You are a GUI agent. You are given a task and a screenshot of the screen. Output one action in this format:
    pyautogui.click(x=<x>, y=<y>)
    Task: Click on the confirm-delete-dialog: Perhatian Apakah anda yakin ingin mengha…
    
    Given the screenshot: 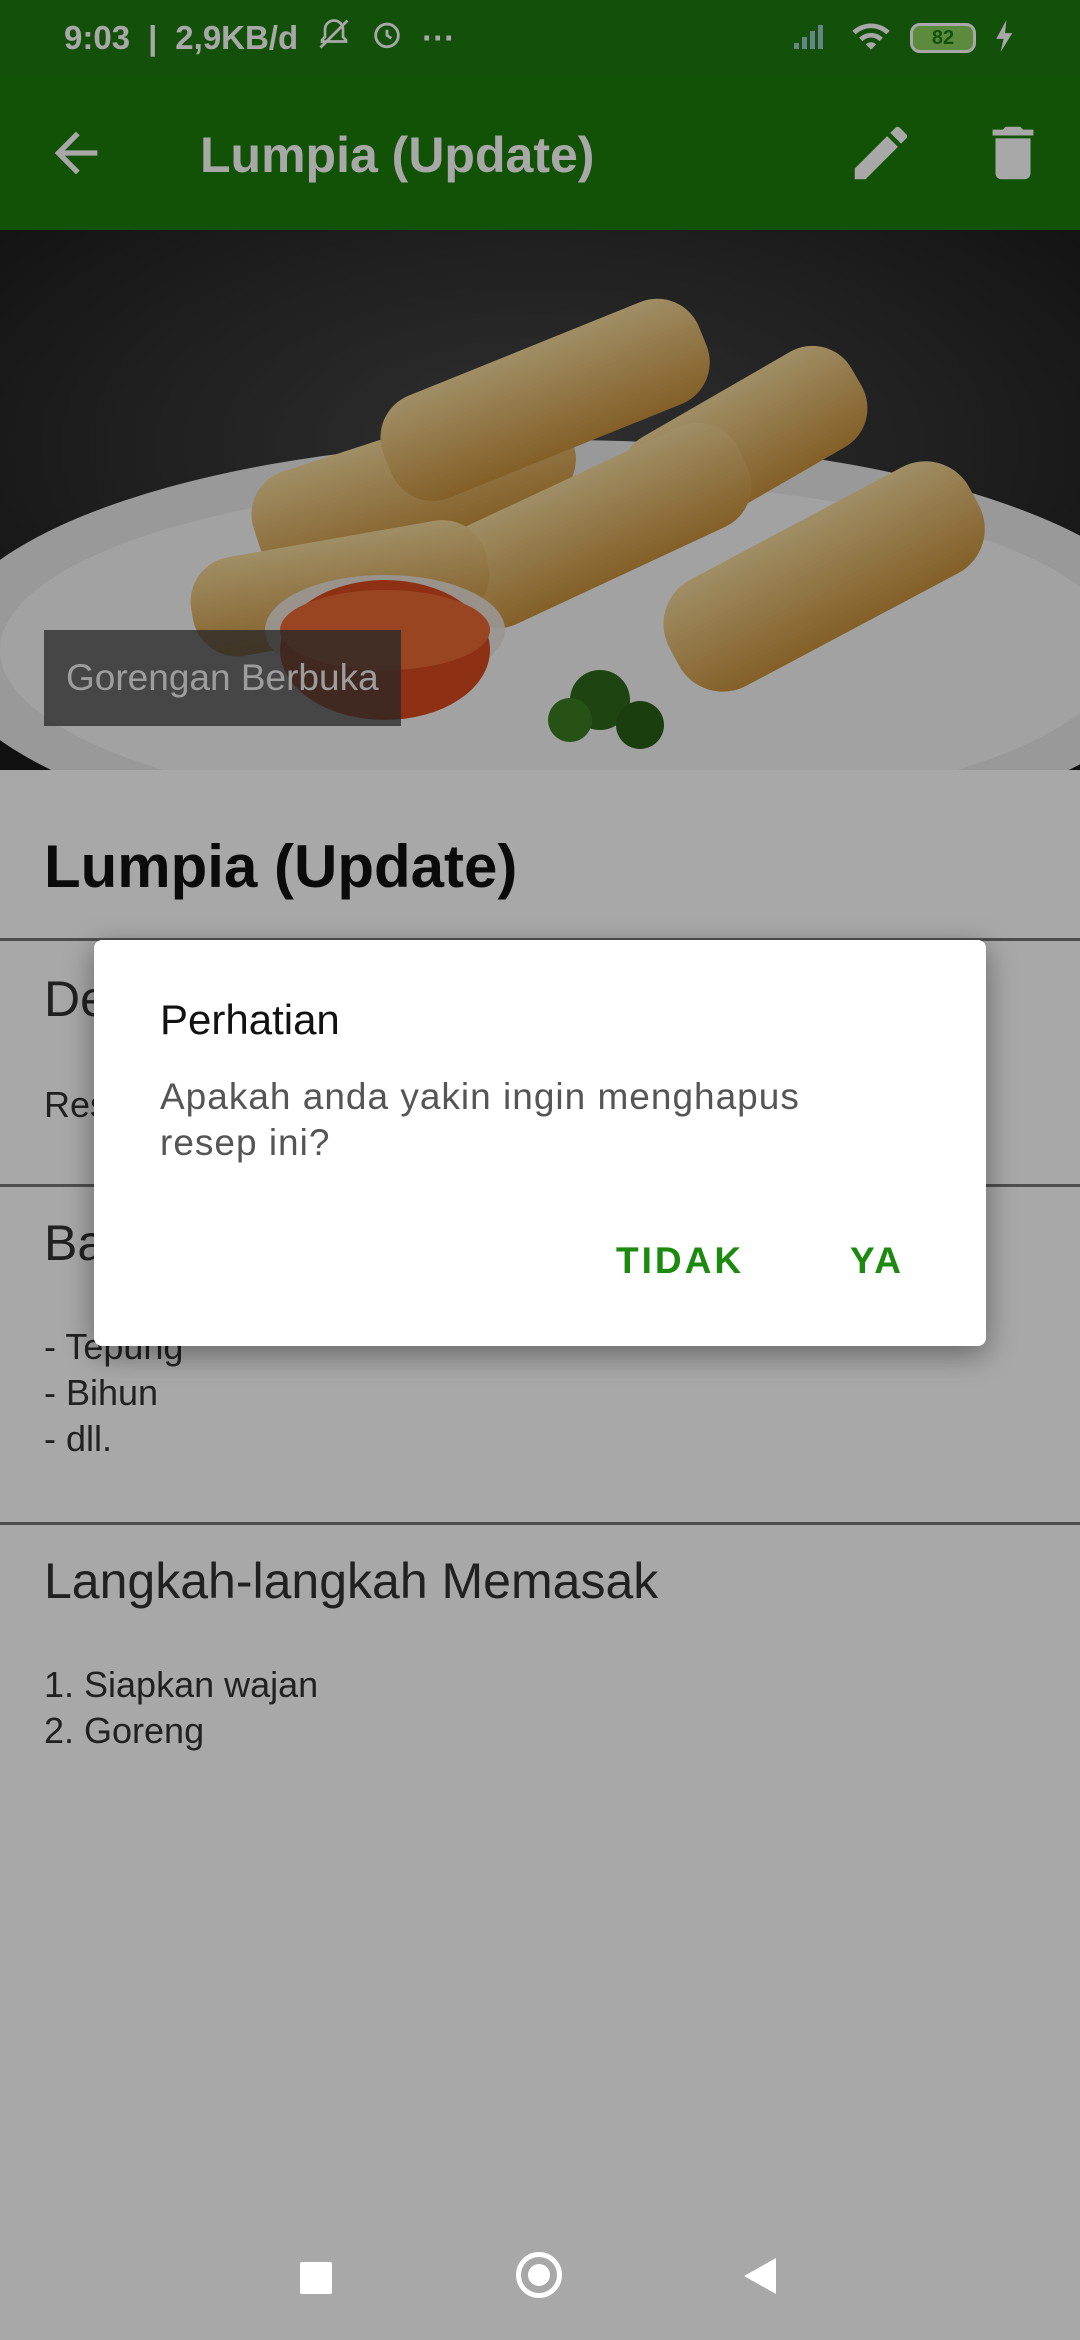 What is the action you would take?
    pyautogui.click(x=540, y=1143)
    